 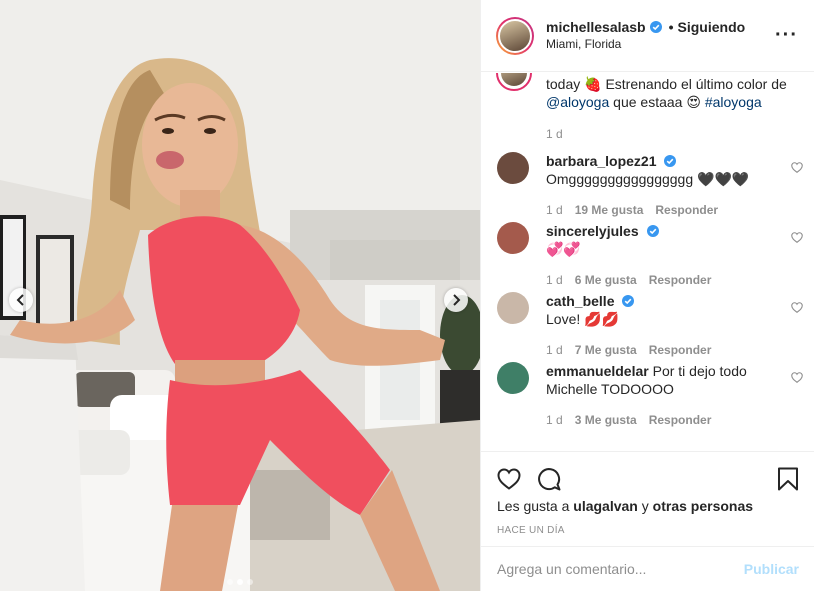 I want to click on add-comment-bar: Publicar, so click(x=647, y=568).